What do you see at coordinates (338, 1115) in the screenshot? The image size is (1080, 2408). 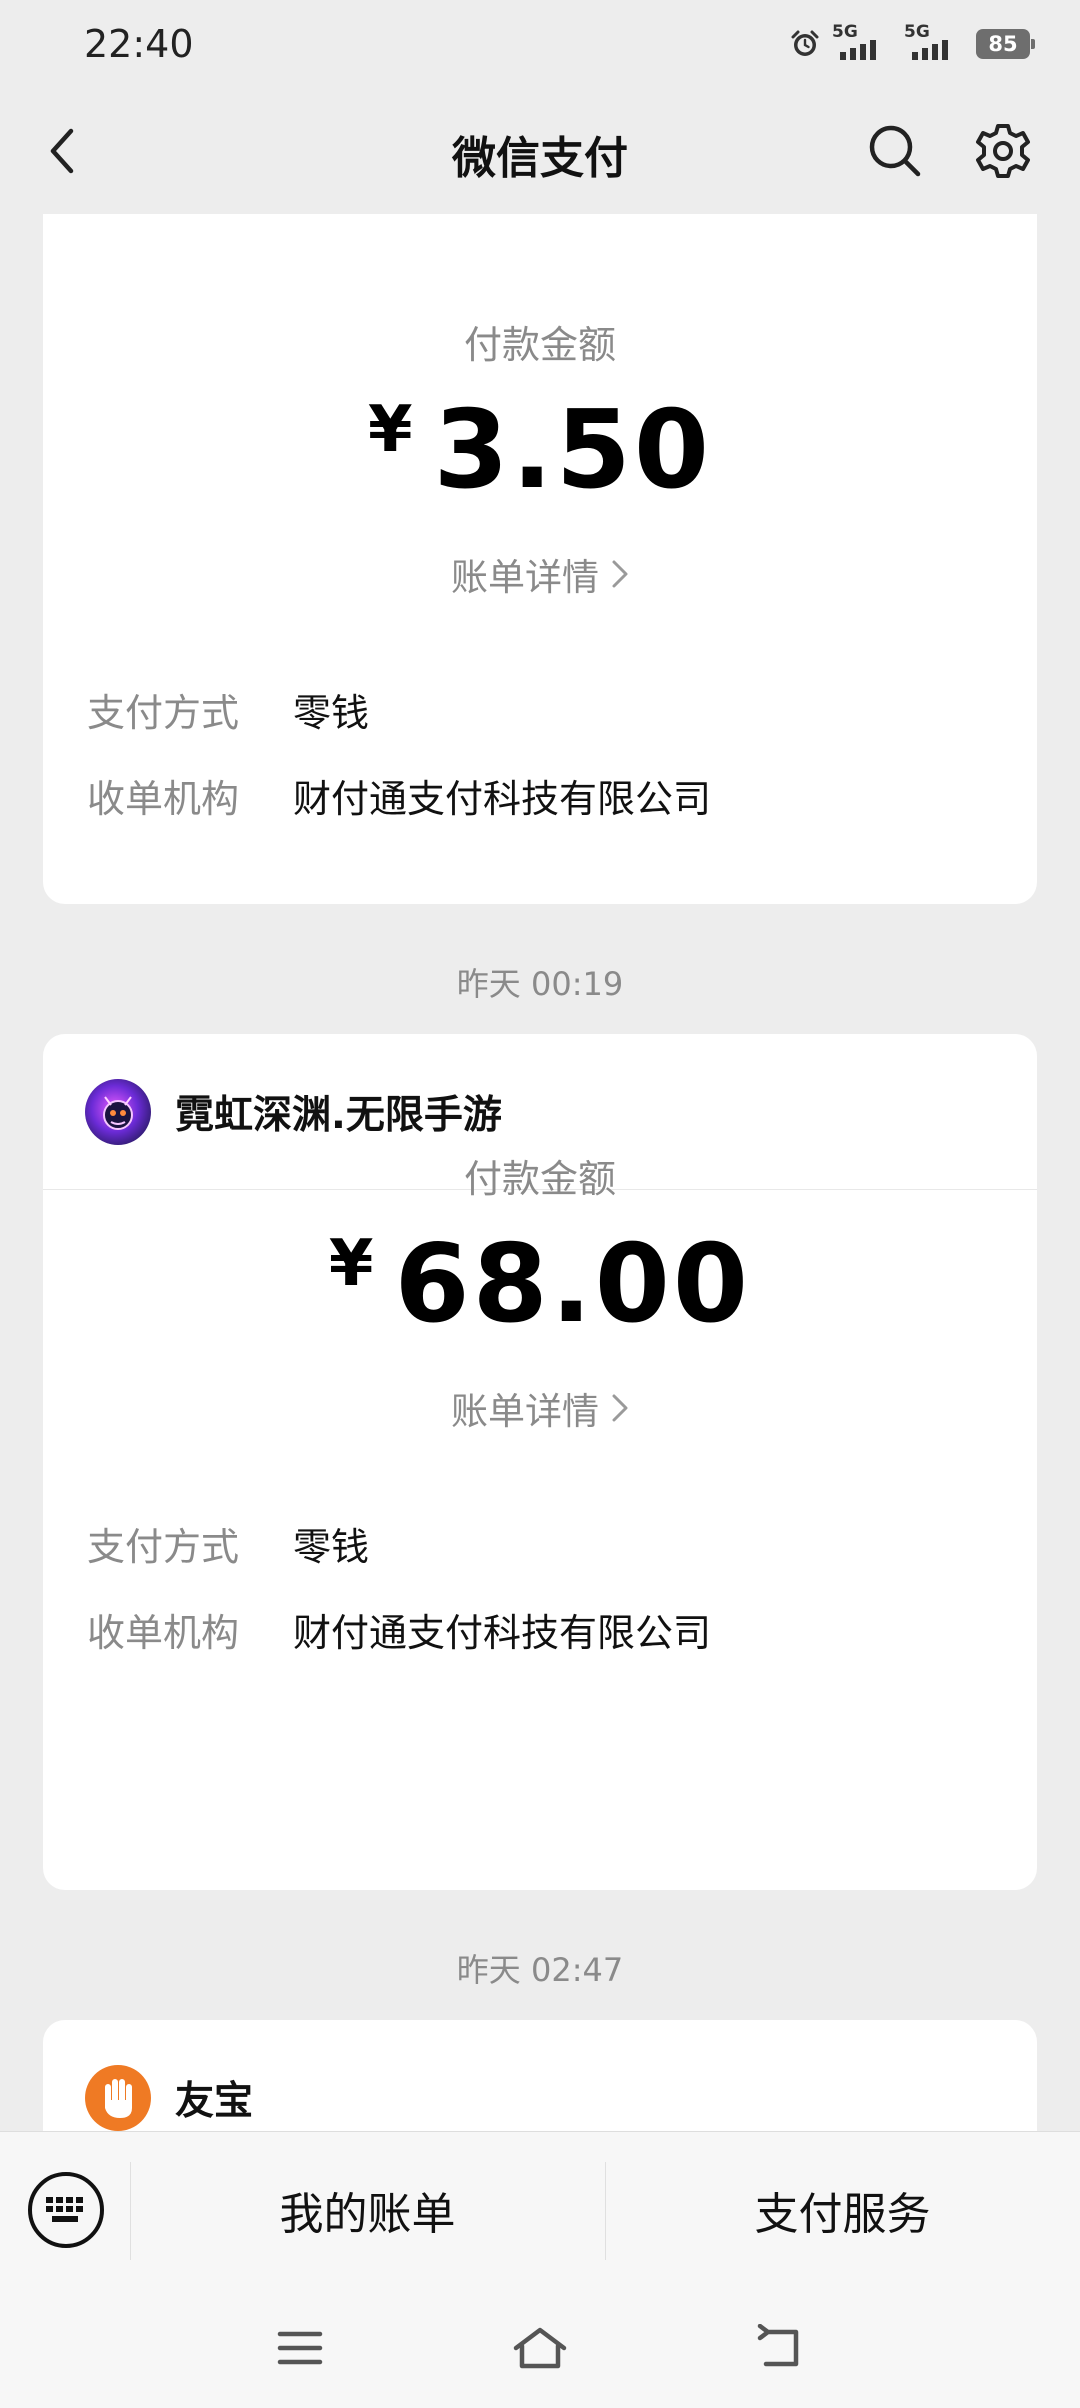 I see `merchant-name: 霓虹深渊.无限手游` at bounding box center [338, 1115].